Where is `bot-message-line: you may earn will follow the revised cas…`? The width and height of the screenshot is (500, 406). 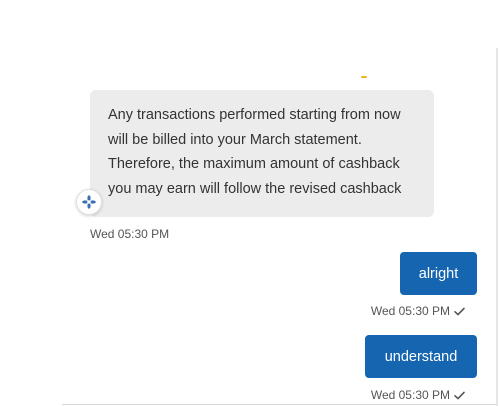
bot-message-line: you may earn will follow the revised cas… is located at coordinates (255, 188).